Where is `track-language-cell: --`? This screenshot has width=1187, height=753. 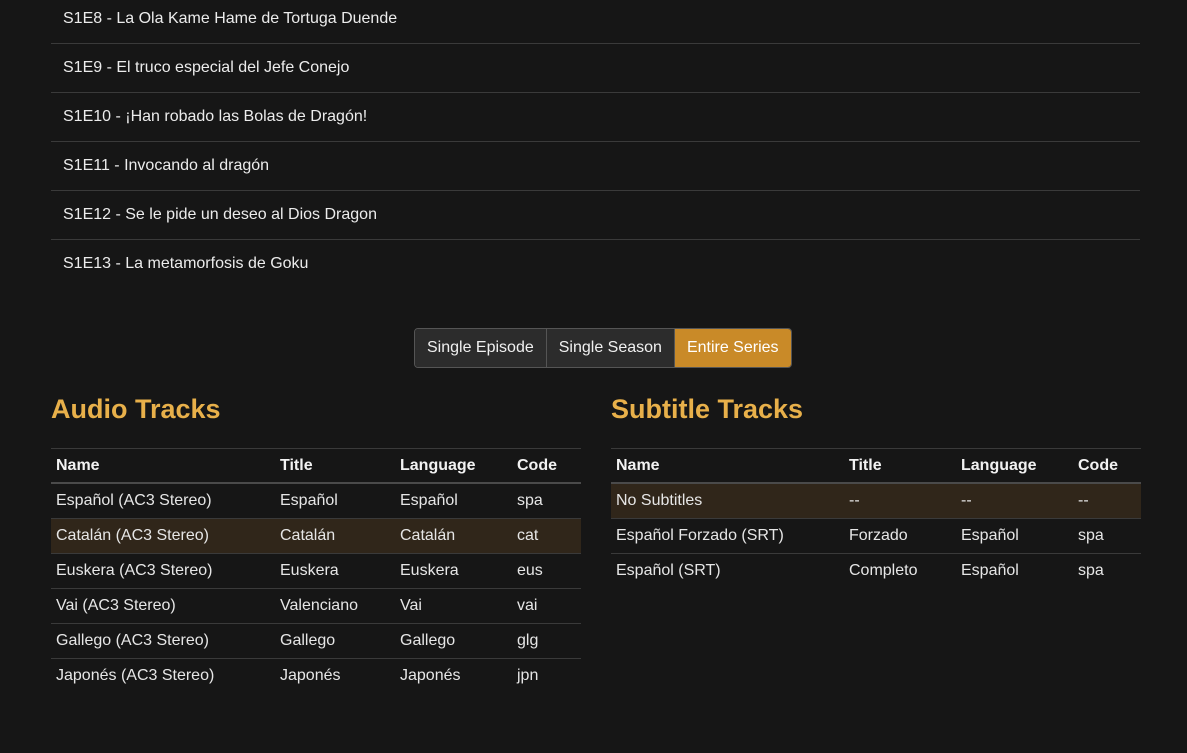
track-language-cell: -- is located at coordinates (1014, 501).